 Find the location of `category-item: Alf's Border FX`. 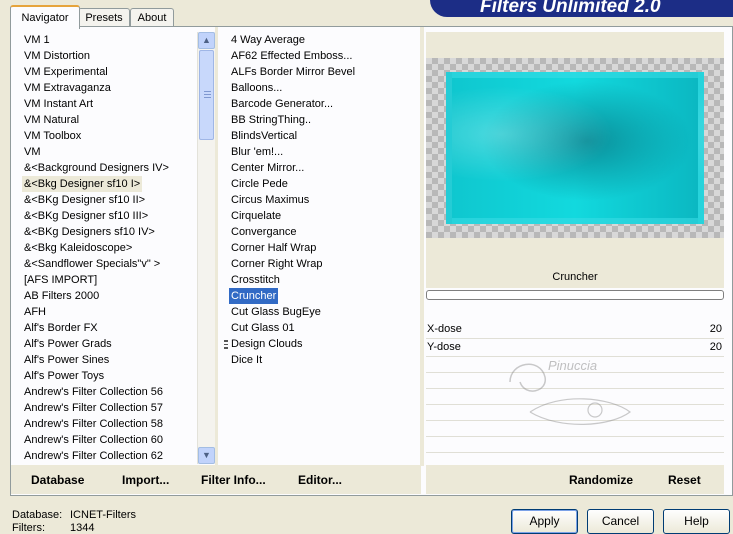

category-item: Alf's Border FX is located at coordinates (60, 328).